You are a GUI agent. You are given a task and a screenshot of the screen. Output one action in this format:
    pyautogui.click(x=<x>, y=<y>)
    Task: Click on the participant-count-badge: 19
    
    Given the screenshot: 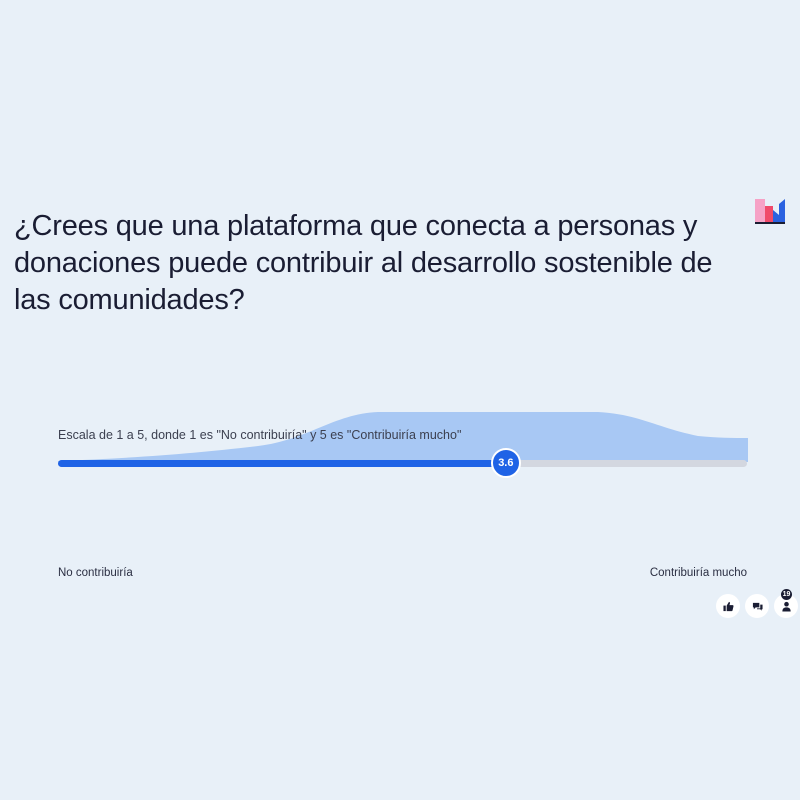 What is the action you would take?
    pyautogui.click(x=786, y=594)
    